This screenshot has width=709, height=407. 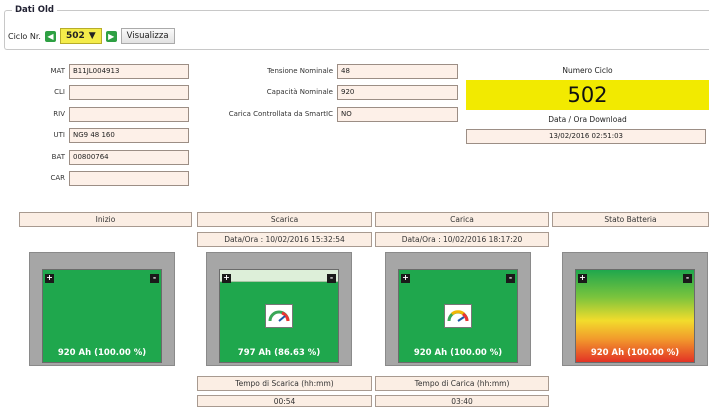 What do you see at coordinates (587, 119) in the screenshot?
I see `download-label: Data / Ora Download` at bounding box center [587, 119].